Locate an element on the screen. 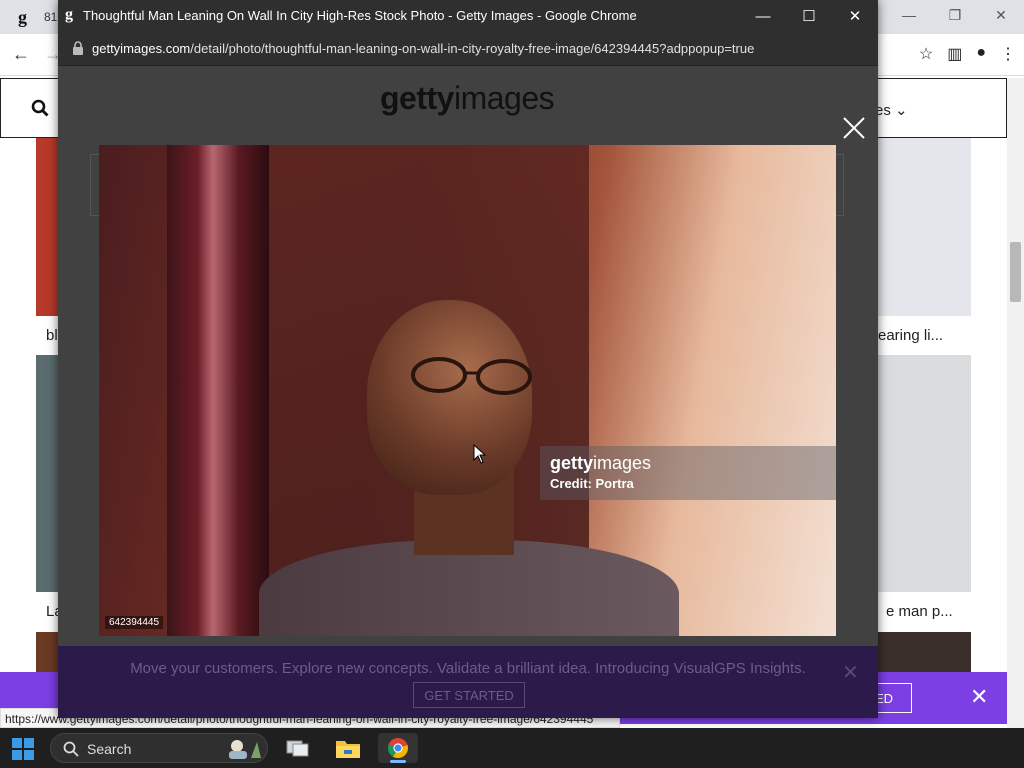 The image size is (1024, 768). taskbar-app-file-explorer is located at coordinates (348, 748).